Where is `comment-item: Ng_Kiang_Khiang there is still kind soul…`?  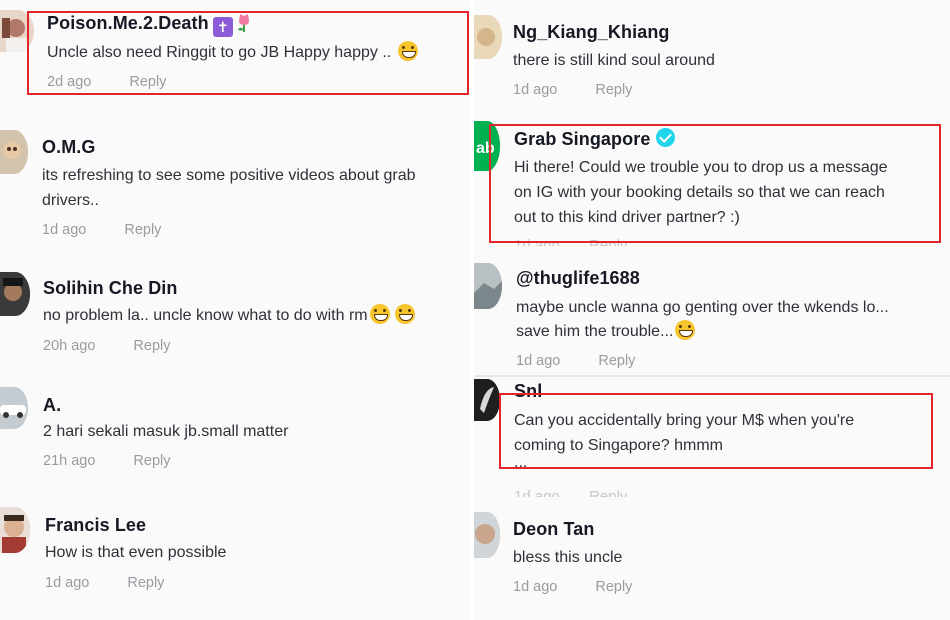
comment-item: Ng_Kiang_Khiang there is still kind soul… is located at coordinates (712, 55).